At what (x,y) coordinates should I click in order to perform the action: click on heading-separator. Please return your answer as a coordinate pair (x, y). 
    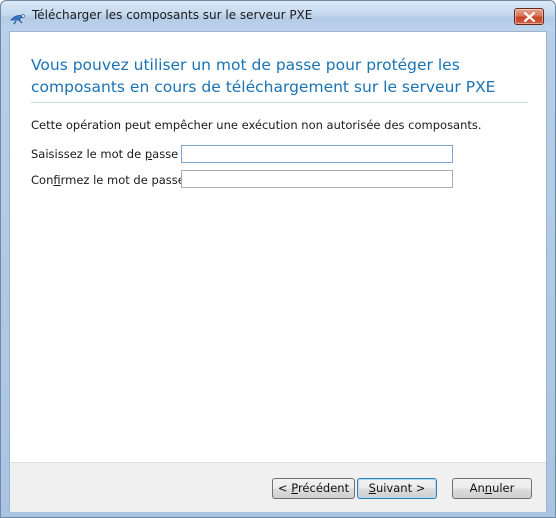
    Looking at the image, I should click on (279, 102).